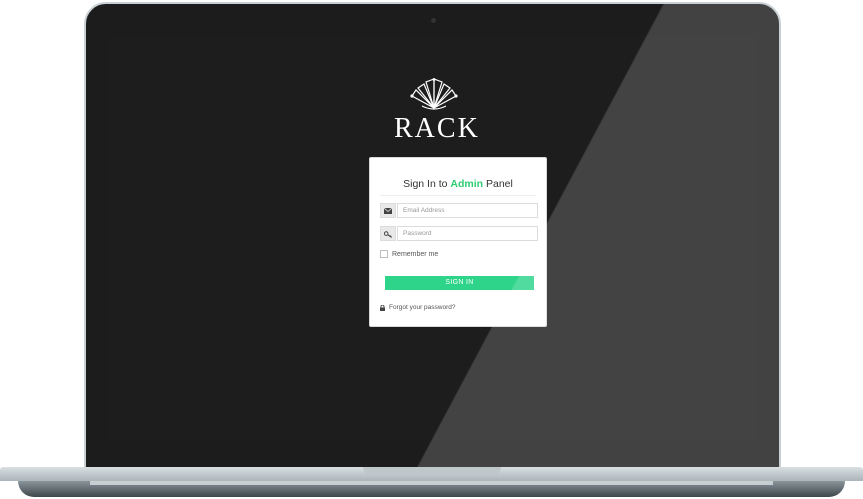  What do you see at coordinates (432, 471) in the screenshot?
I see `base-notch` at bounding box center [432, 471].